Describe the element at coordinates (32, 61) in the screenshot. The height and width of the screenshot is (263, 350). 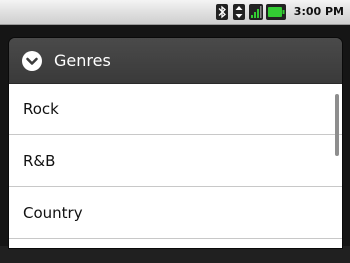
I see `circle-chevron-down-icon` at that location.